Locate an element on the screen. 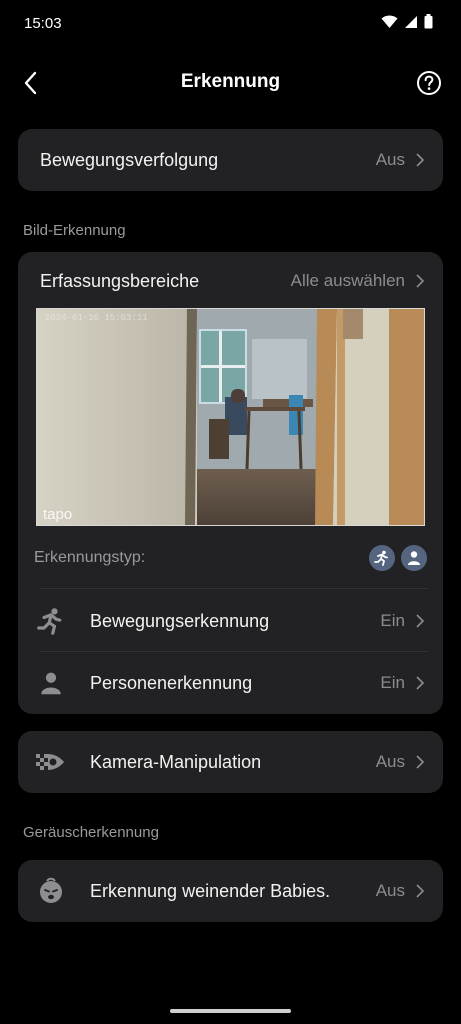 Image resolution: width=461 pixels, height=1024 pixels. motion-tracking-row: Bewegungsverfolgung Aus is located at coordinates (230, 160).